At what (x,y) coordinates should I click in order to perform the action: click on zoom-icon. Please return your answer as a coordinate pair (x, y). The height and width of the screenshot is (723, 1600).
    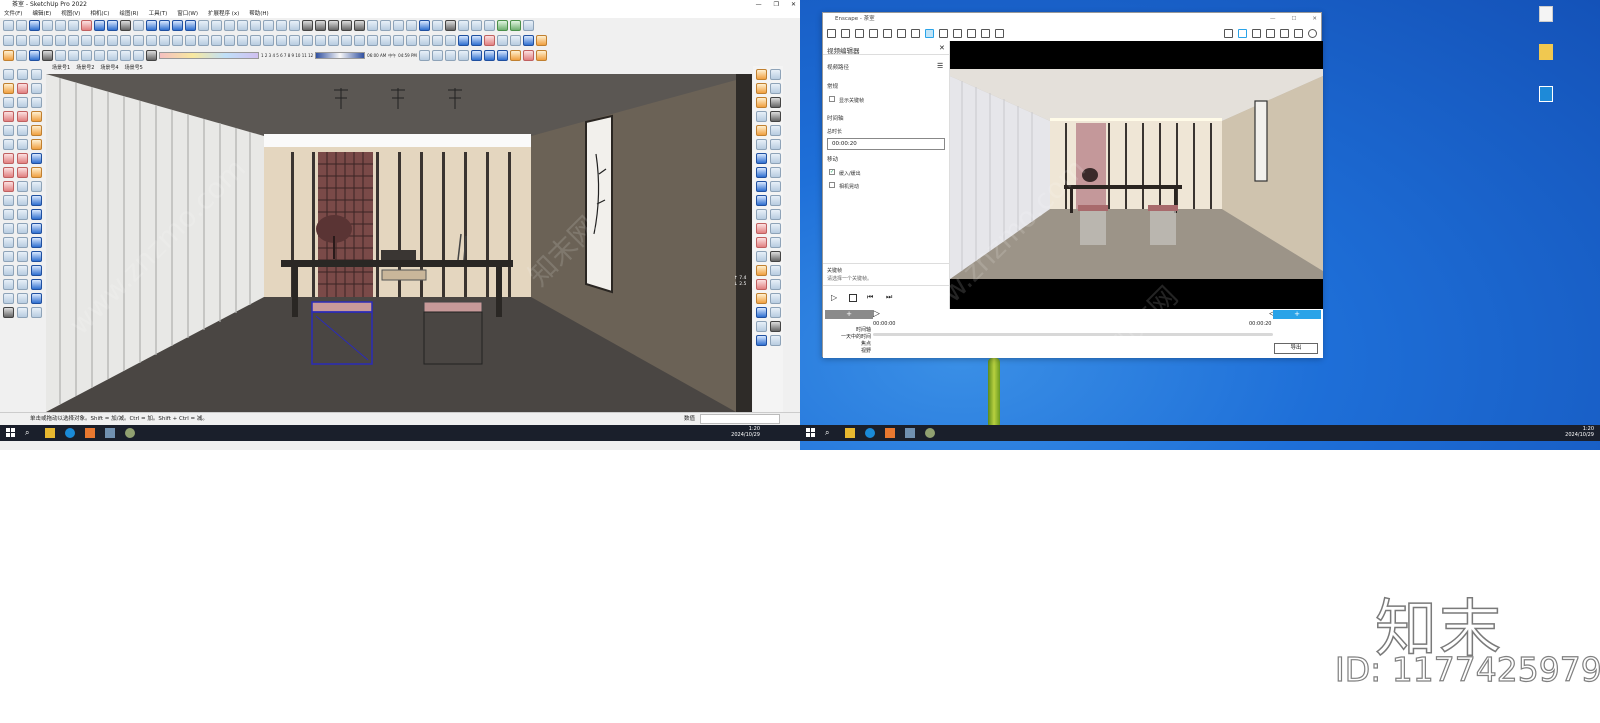
    Looking at the image, I should click on (8, 256).